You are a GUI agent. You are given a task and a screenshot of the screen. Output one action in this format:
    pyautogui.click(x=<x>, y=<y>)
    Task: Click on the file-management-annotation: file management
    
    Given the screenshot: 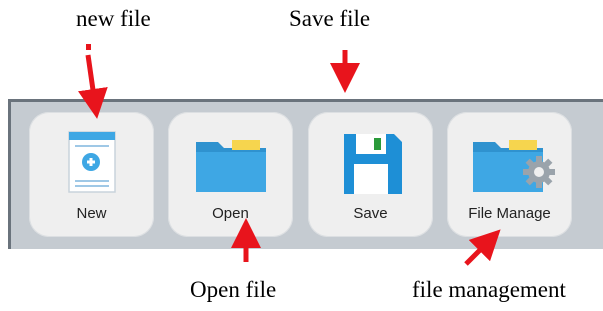 What is the action you would take?
    pyautogui.click(x=489, y=289)
    